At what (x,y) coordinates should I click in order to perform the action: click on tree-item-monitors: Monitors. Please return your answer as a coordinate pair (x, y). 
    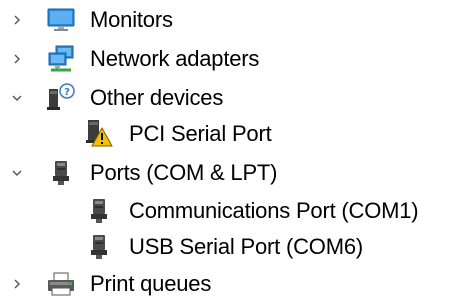
    Looking at the image, I should click on (236, 20).